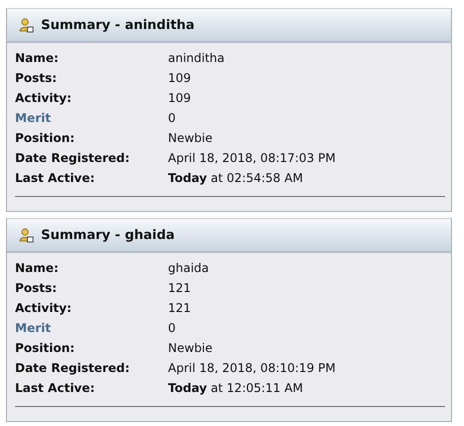  What do you see at coordinates (252, 158) in the screenshot?
I see `field-value: April 18, 2018, 08:17:03 PM` at bounding box center [252, 158].